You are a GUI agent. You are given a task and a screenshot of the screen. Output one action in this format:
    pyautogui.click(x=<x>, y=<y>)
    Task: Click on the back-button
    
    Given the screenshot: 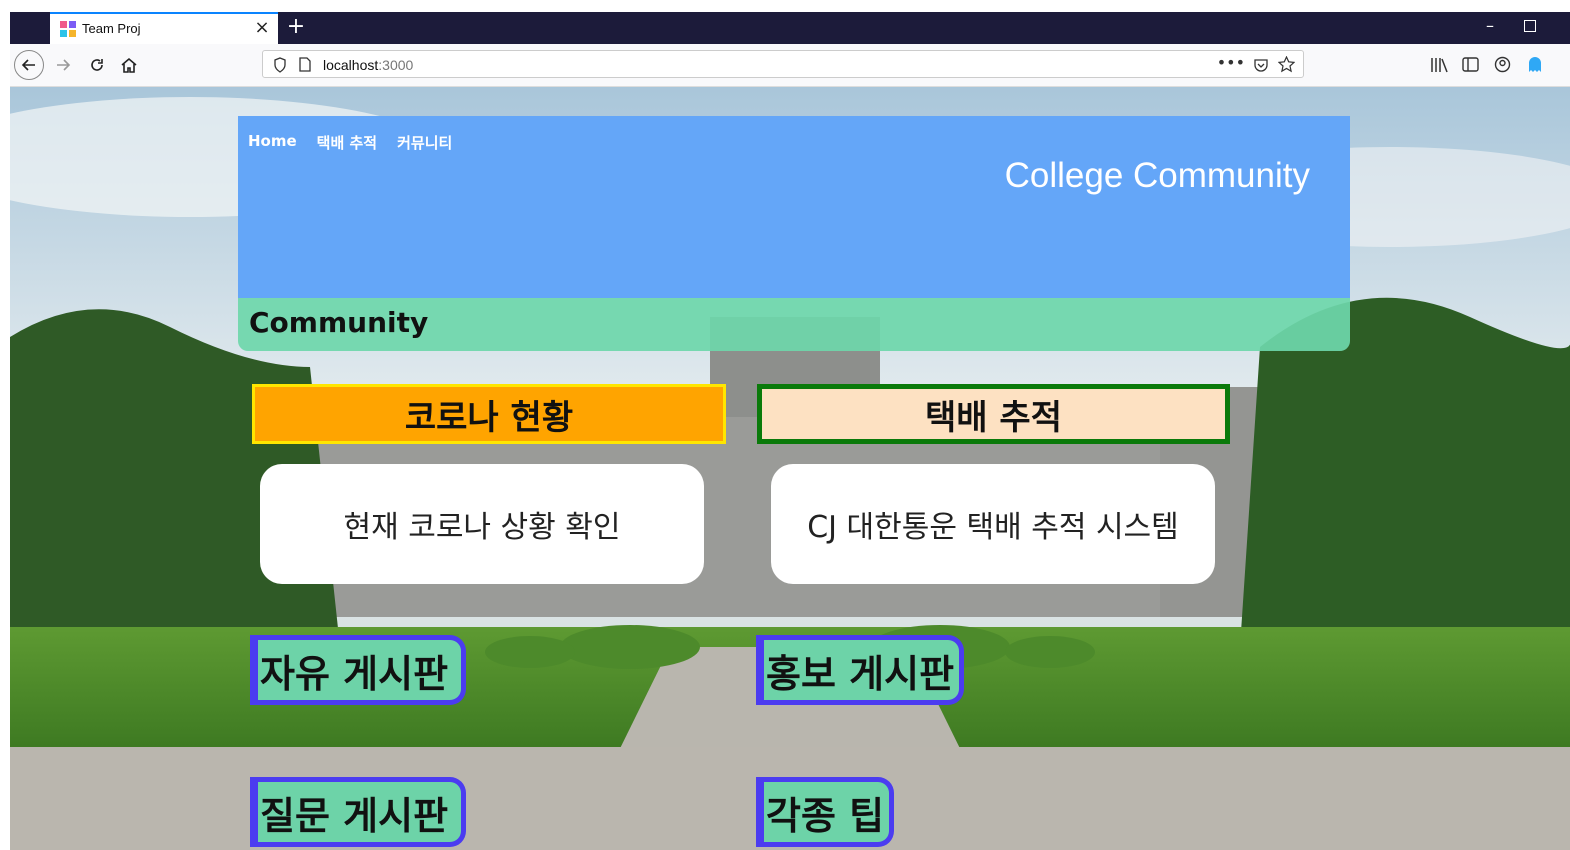 What is the action you would take?
    pyautogui.click(x=29, y=65)
    